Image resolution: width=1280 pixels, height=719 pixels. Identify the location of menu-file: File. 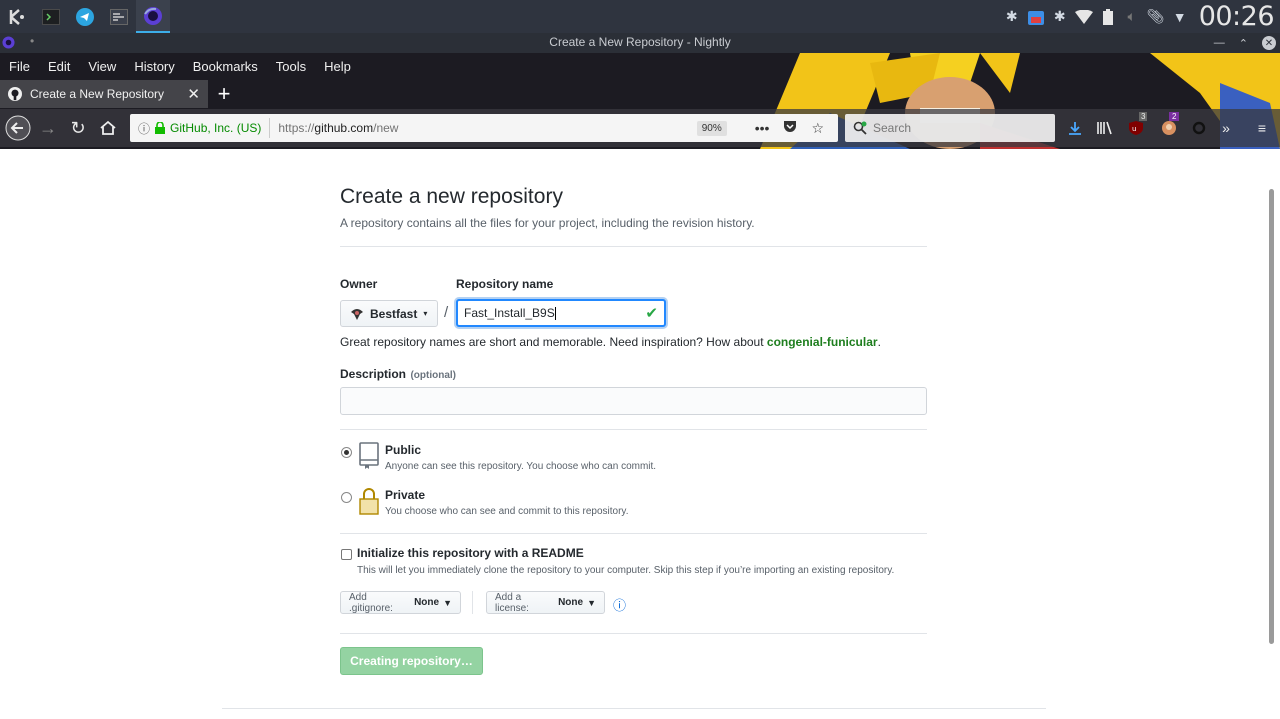
(19, 66).